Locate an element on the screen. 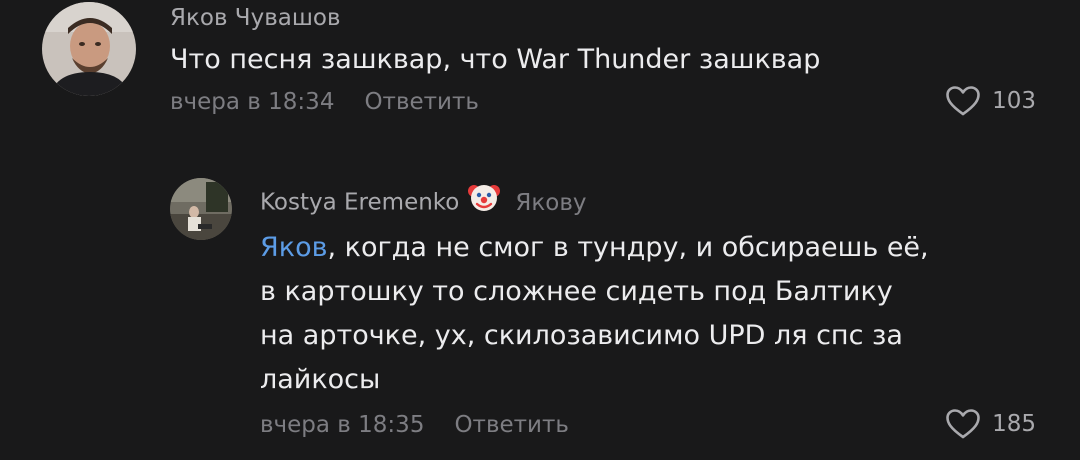  clown-face-icon is located at coordinates (484, 200).